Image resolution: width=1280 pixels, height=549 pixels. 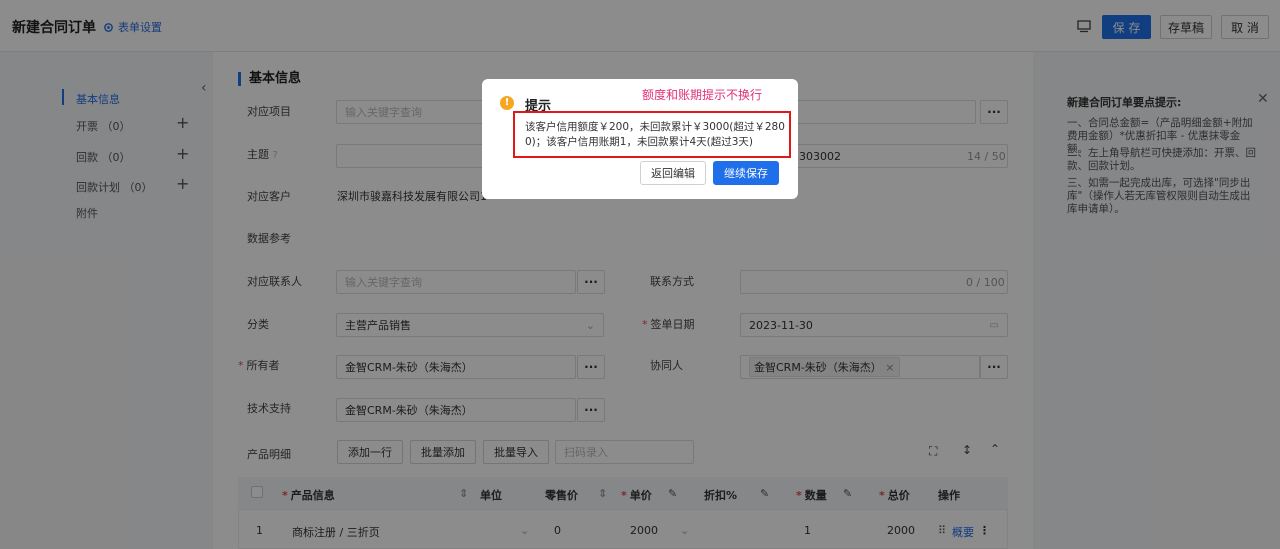 I want to click on continue-save-button: 继续保存, so click(x=746, y=173).